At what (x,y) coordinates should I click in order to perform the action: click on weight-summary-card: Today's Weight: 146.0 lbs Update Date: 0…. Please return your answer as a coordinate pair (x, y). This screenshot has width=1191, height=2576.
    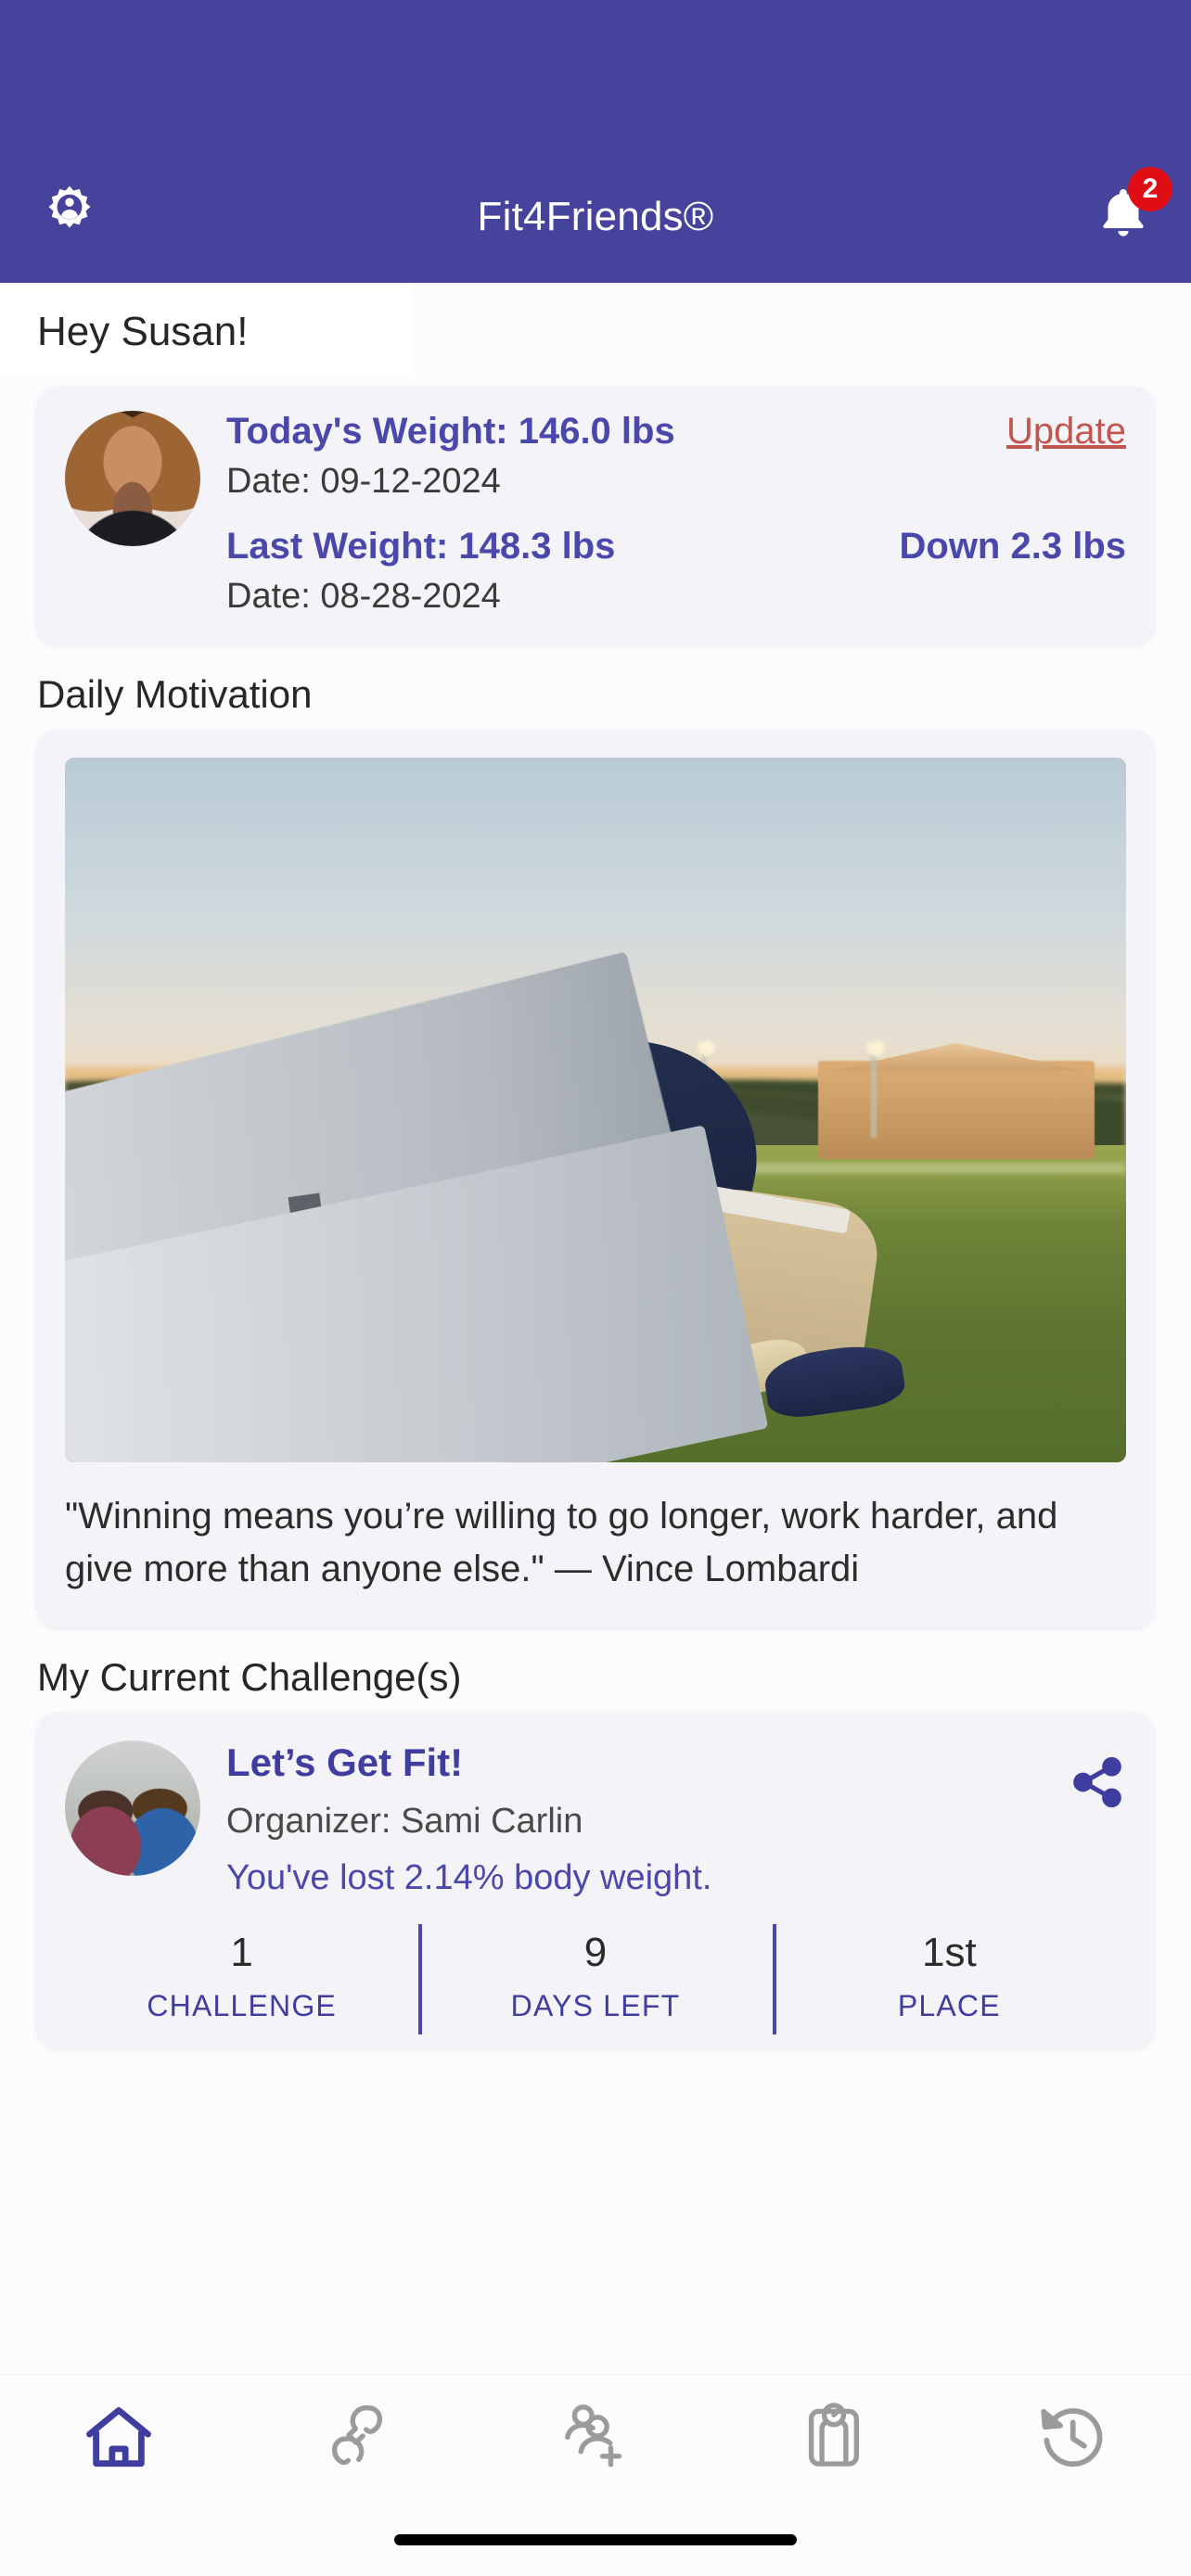
    Looking at the image, I should click on (595, 515).